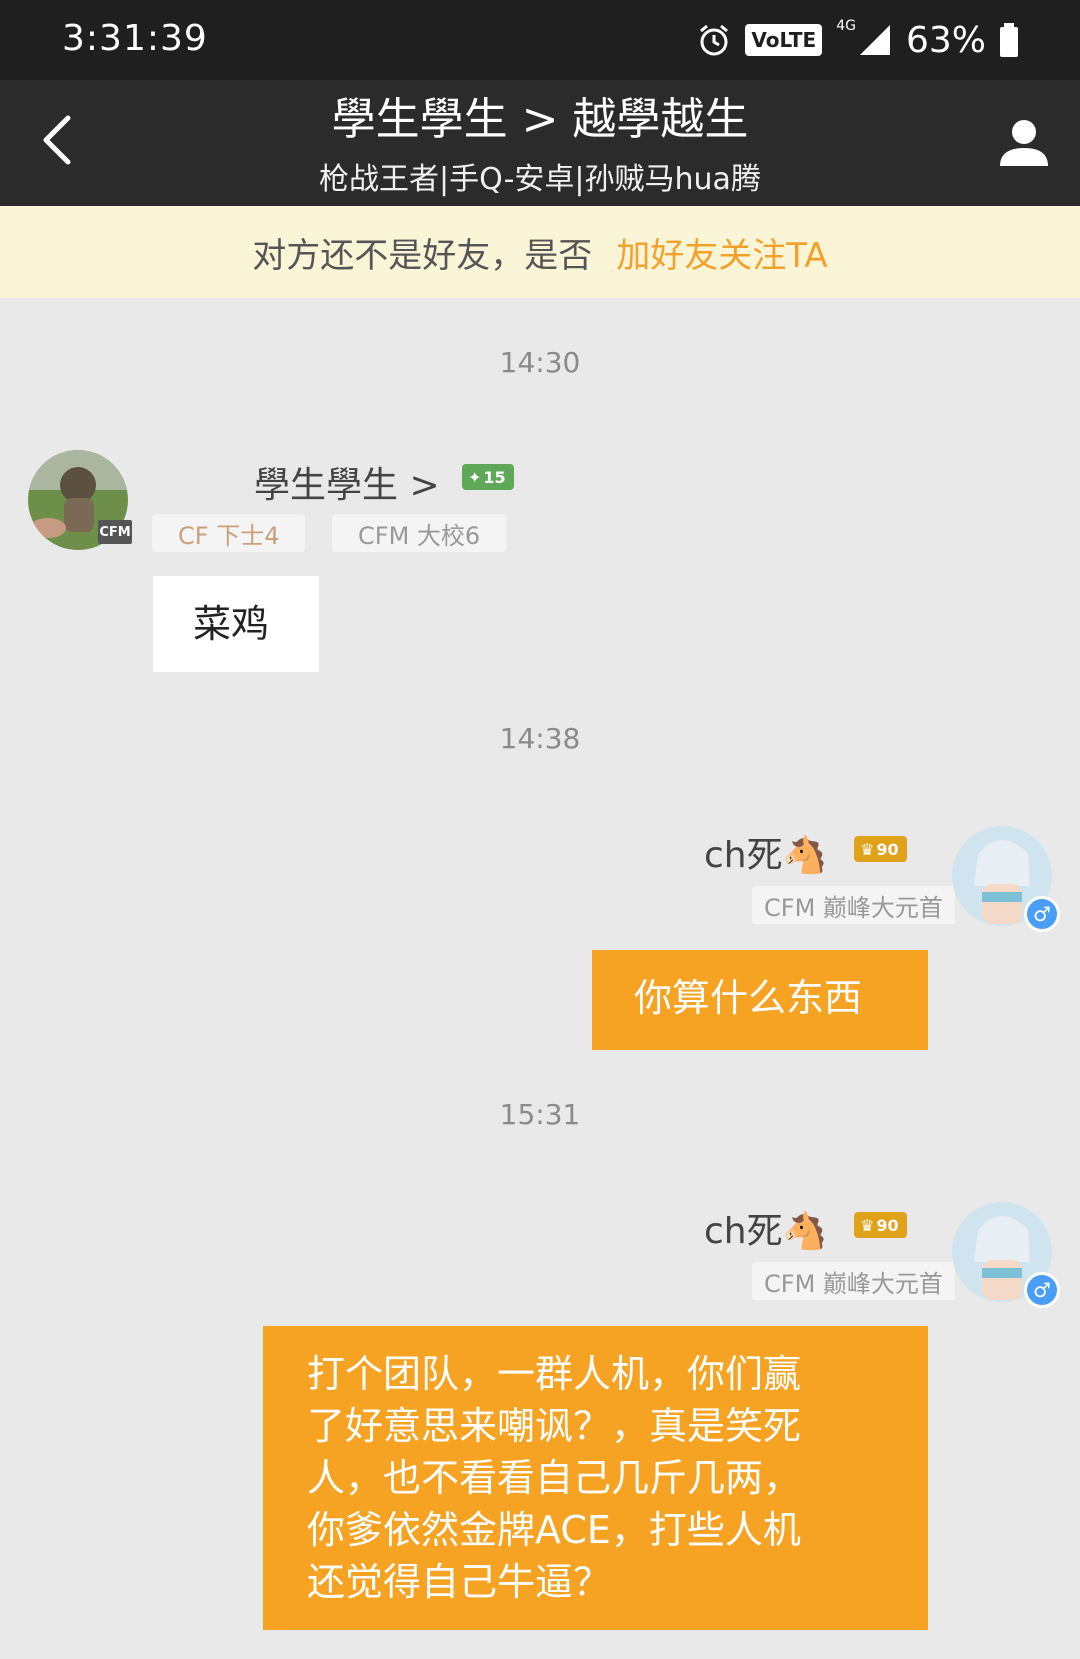 This screenshot has width=1080, height=1659. I want to click on profile-icon, so click(1024, 142).